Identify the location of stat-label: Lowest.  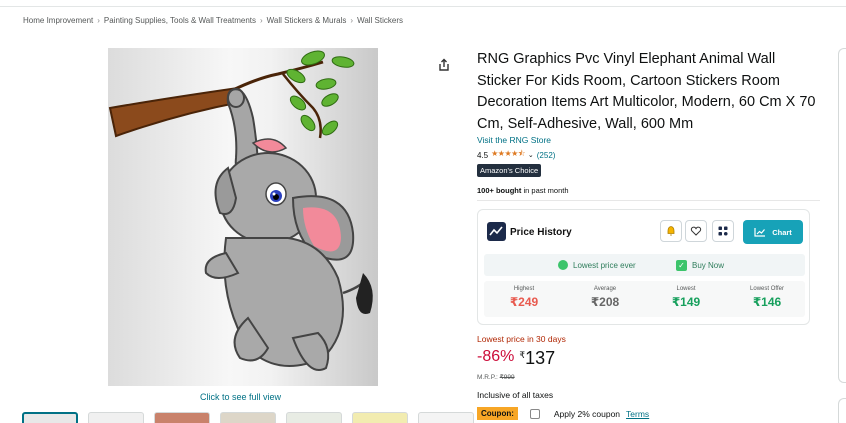
(686, 289).